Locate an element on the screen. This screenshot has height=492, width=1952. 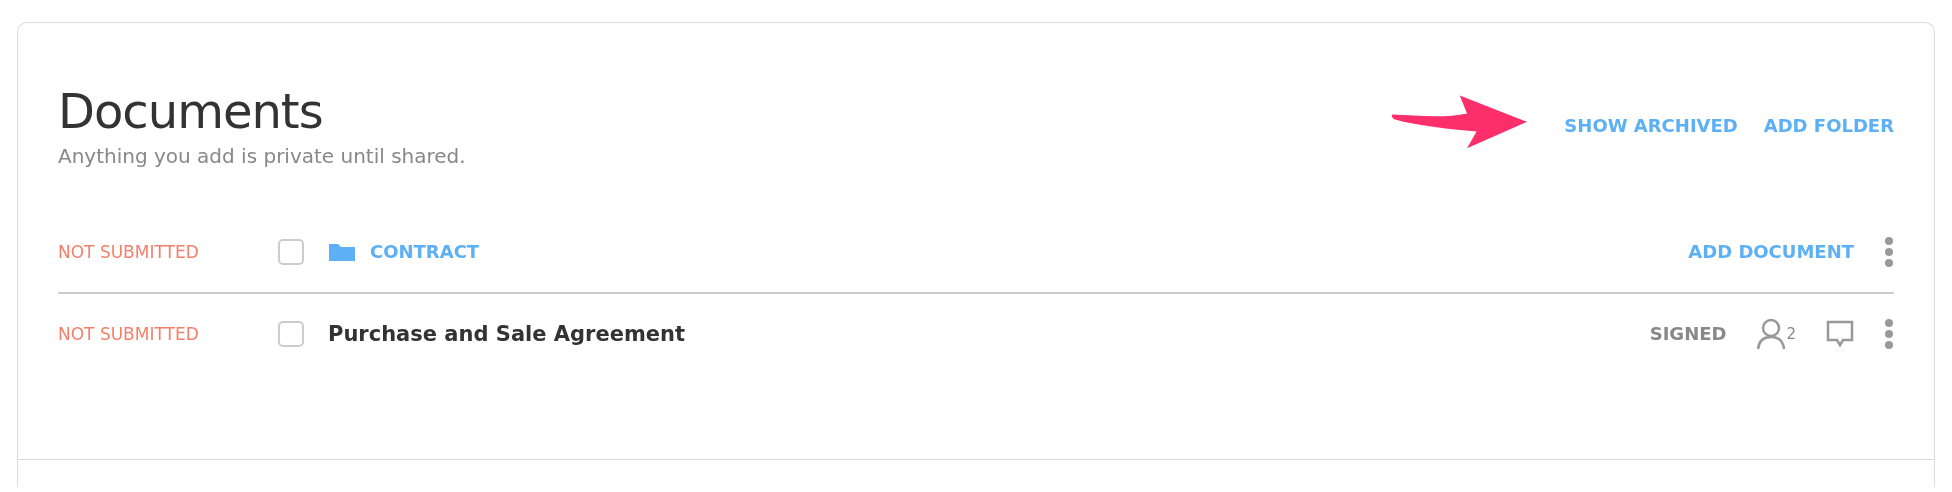
page-title: Documents is located at coordinates (191, 111).